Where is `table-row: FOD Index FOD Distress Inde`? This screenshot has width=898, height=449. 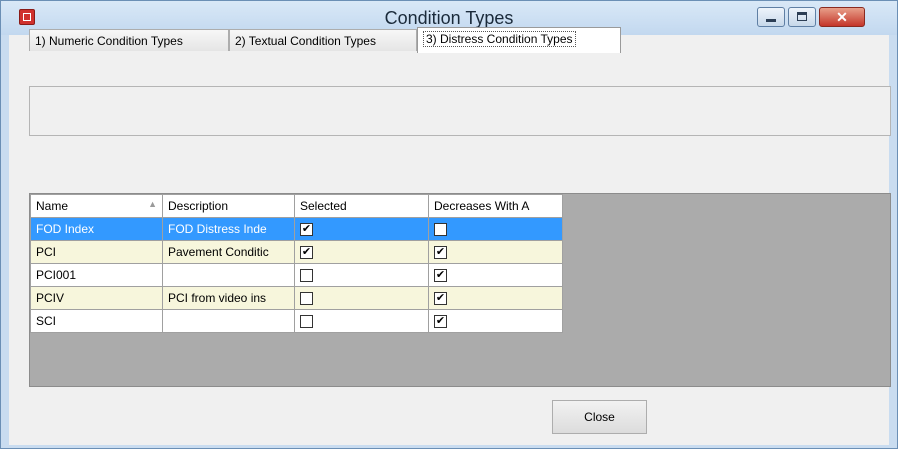
table-row: FOD Index FOD Distress Inde is located at coordinates (296, 229).